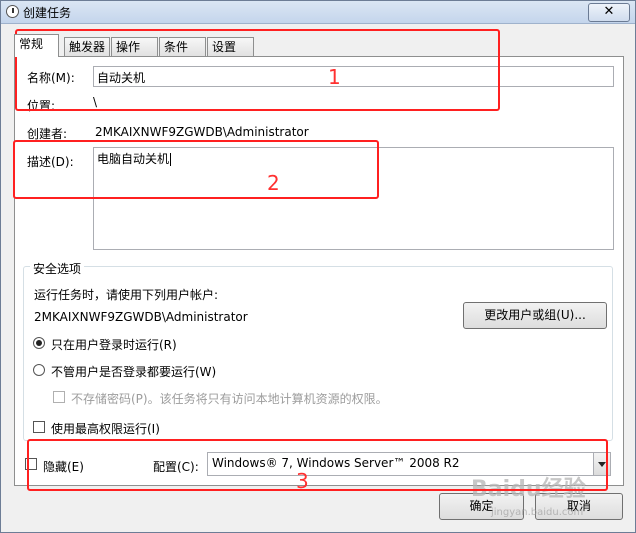 This screenshot has height=533, width=636. I want to click on description-label: 描述(D):, so click(50, 162).